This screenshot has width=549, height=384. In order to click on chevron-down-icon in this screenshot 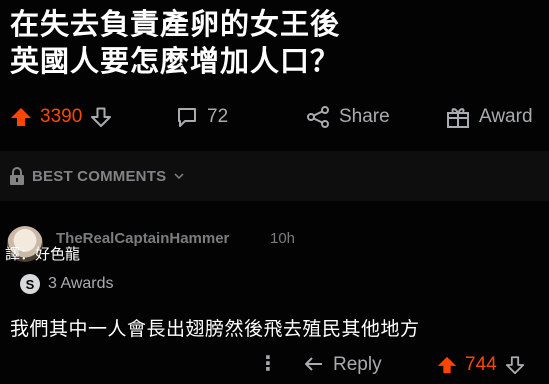, I will do `click(179, 176)`.